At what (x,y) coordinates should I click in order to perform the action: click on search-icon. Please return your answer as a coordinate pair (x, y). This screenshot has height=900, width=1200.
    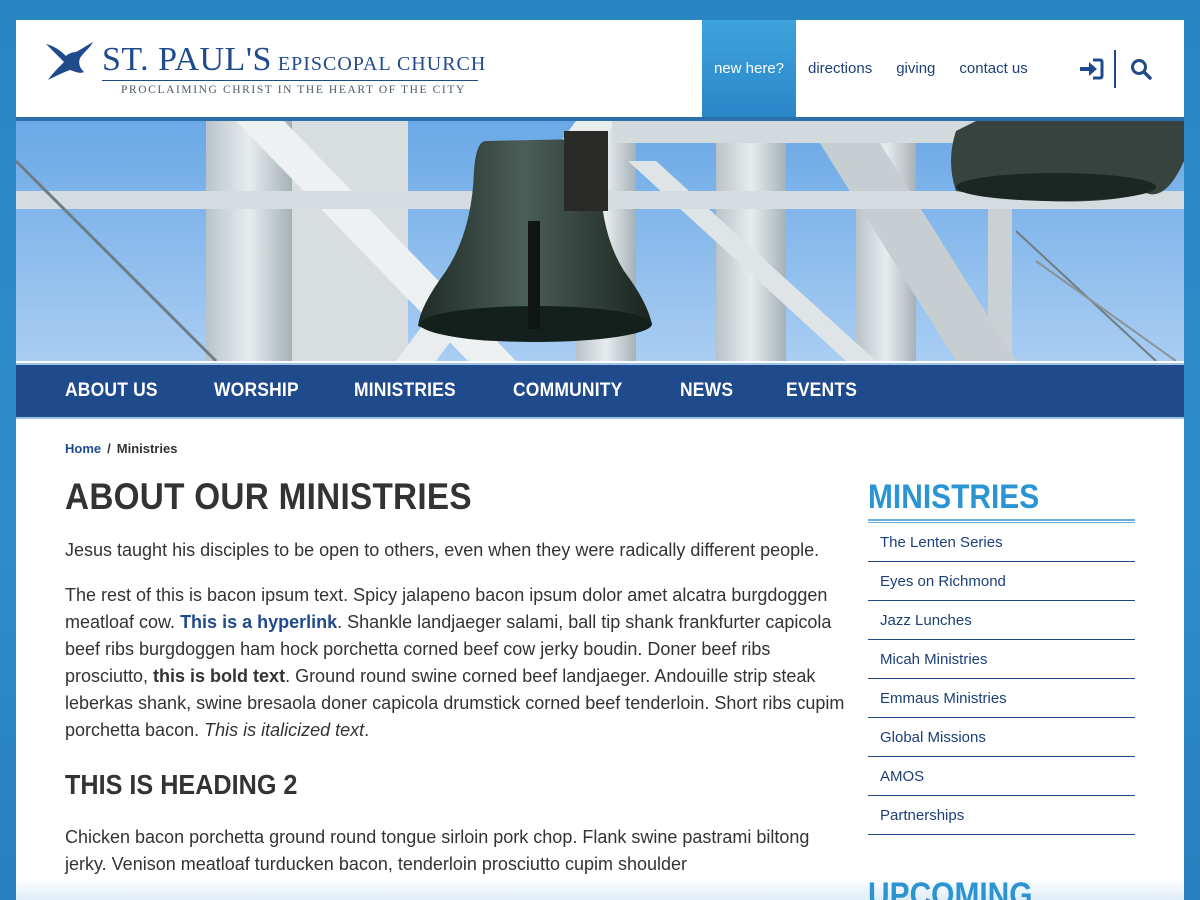
    Looking at the image, I should click on (1141, 69).